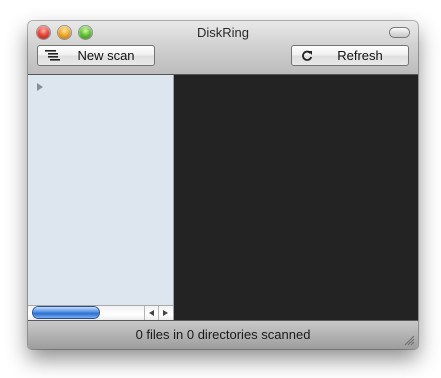  I want to click on refresh-button: Refresh, so click(350, 55).